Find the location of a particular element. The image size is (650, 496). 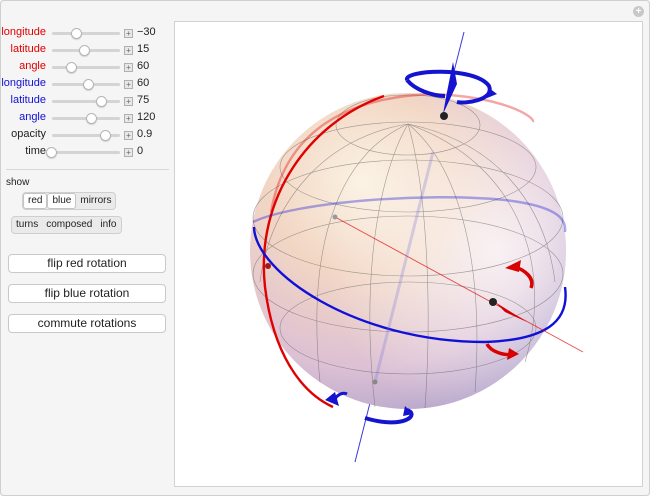

divider is located at coordinates (87, 169).